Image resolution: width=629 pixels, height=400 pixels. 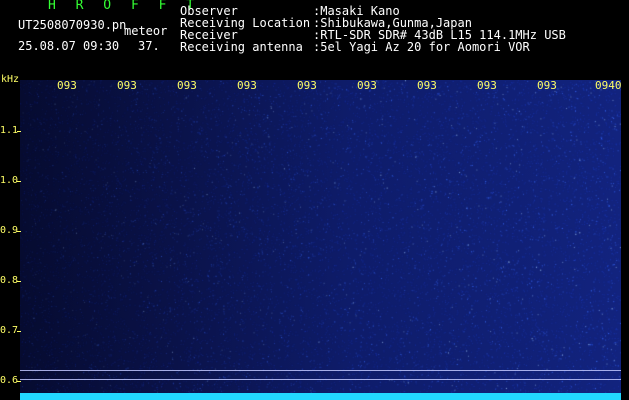 What do you see at coordinates (149, 46) in the screenshot?
I see `meteor-count: 37.` at bounding box center [149, 46].